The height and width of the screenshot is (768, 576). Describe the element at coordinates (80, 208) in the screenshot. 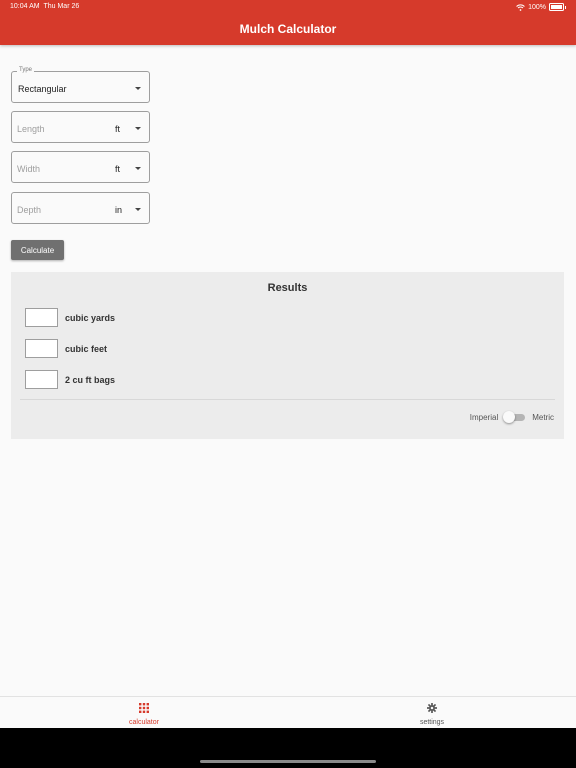

I see `depth-field: Depth in` at that location.